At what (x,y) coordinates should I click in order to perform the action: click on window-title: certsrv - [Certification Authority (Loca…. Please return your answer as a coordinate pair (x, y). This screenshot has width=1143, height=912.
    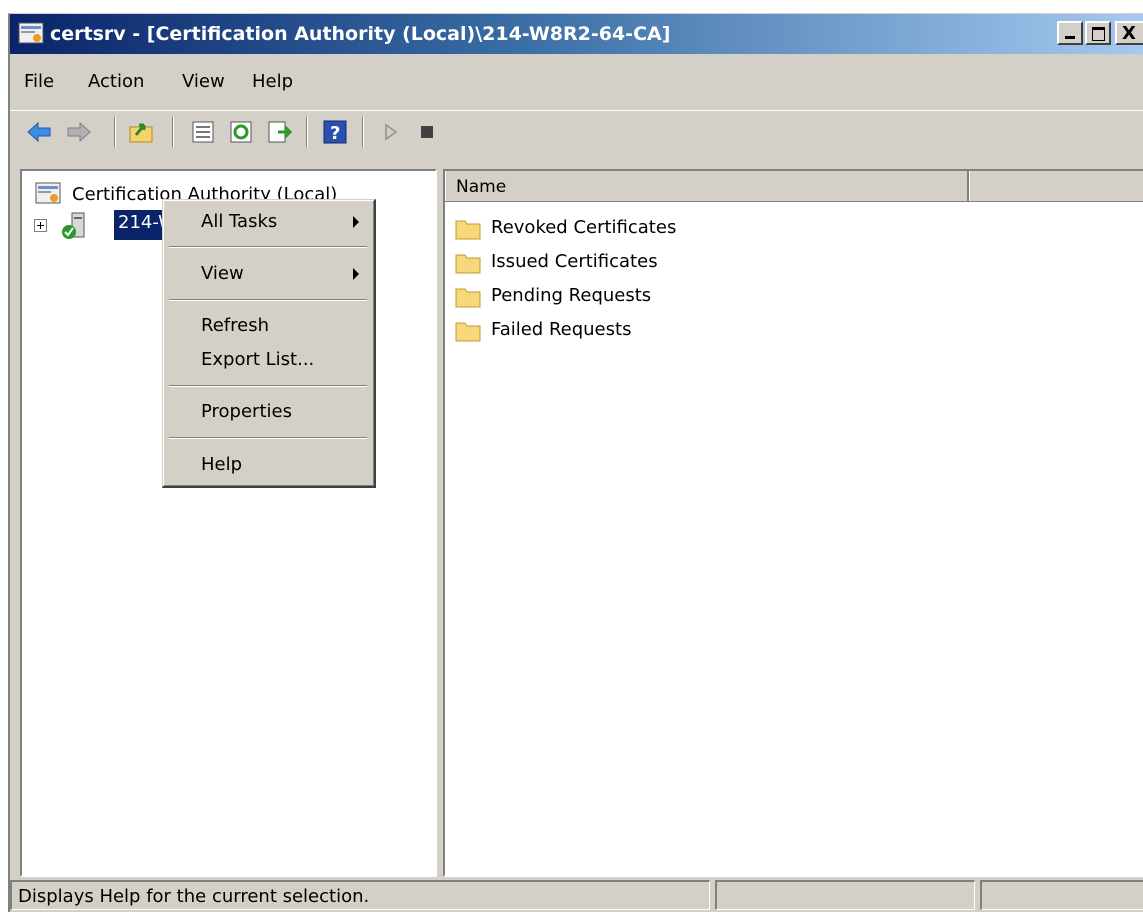
    Looking at the image, I should click on (360, 34).